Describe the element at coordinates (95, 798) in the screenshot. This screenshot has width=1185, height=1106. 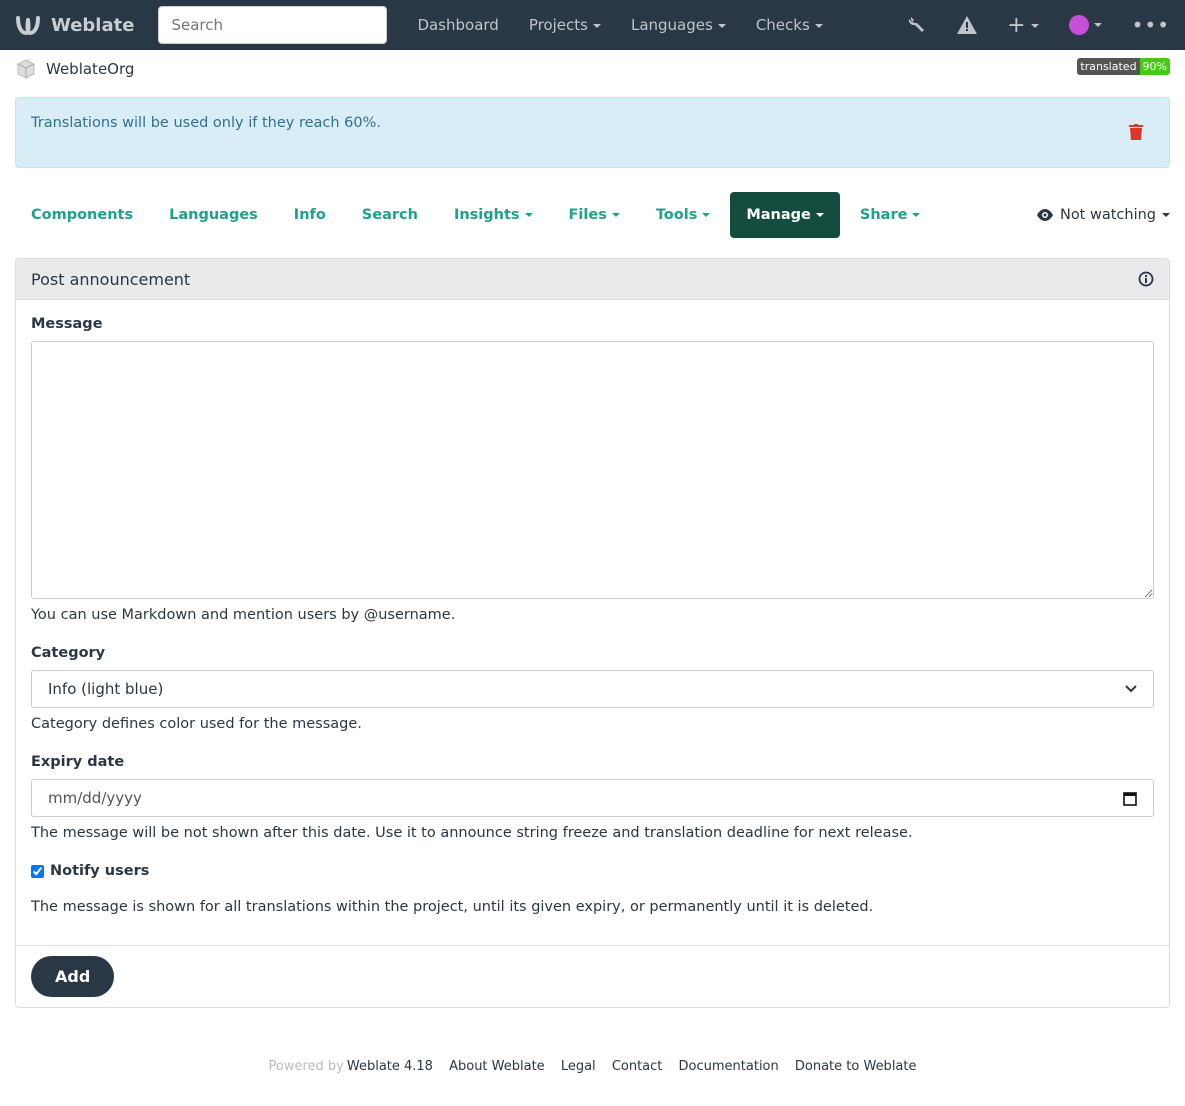
I see `expiry-placeholder: mm/dd/yyyy` at that location.